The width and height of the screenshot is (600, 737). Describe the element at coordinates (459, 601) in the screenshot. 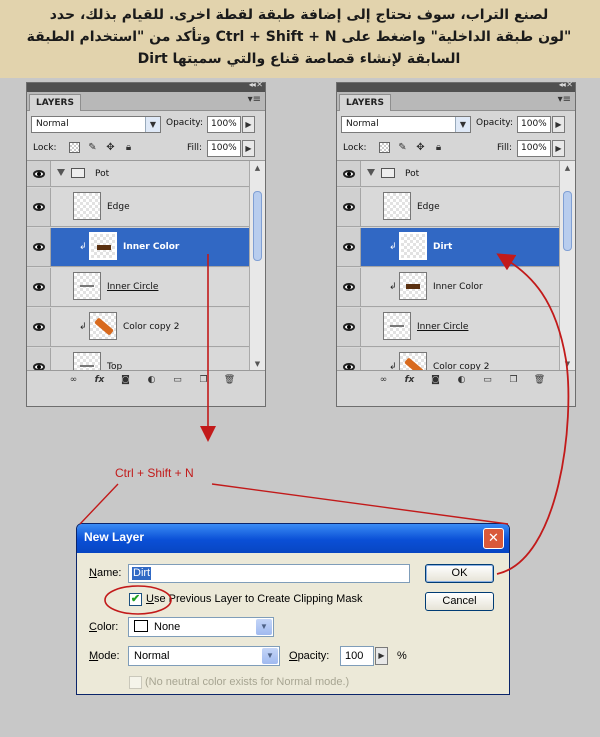

I see `cancel-button: Cancel` at that location.